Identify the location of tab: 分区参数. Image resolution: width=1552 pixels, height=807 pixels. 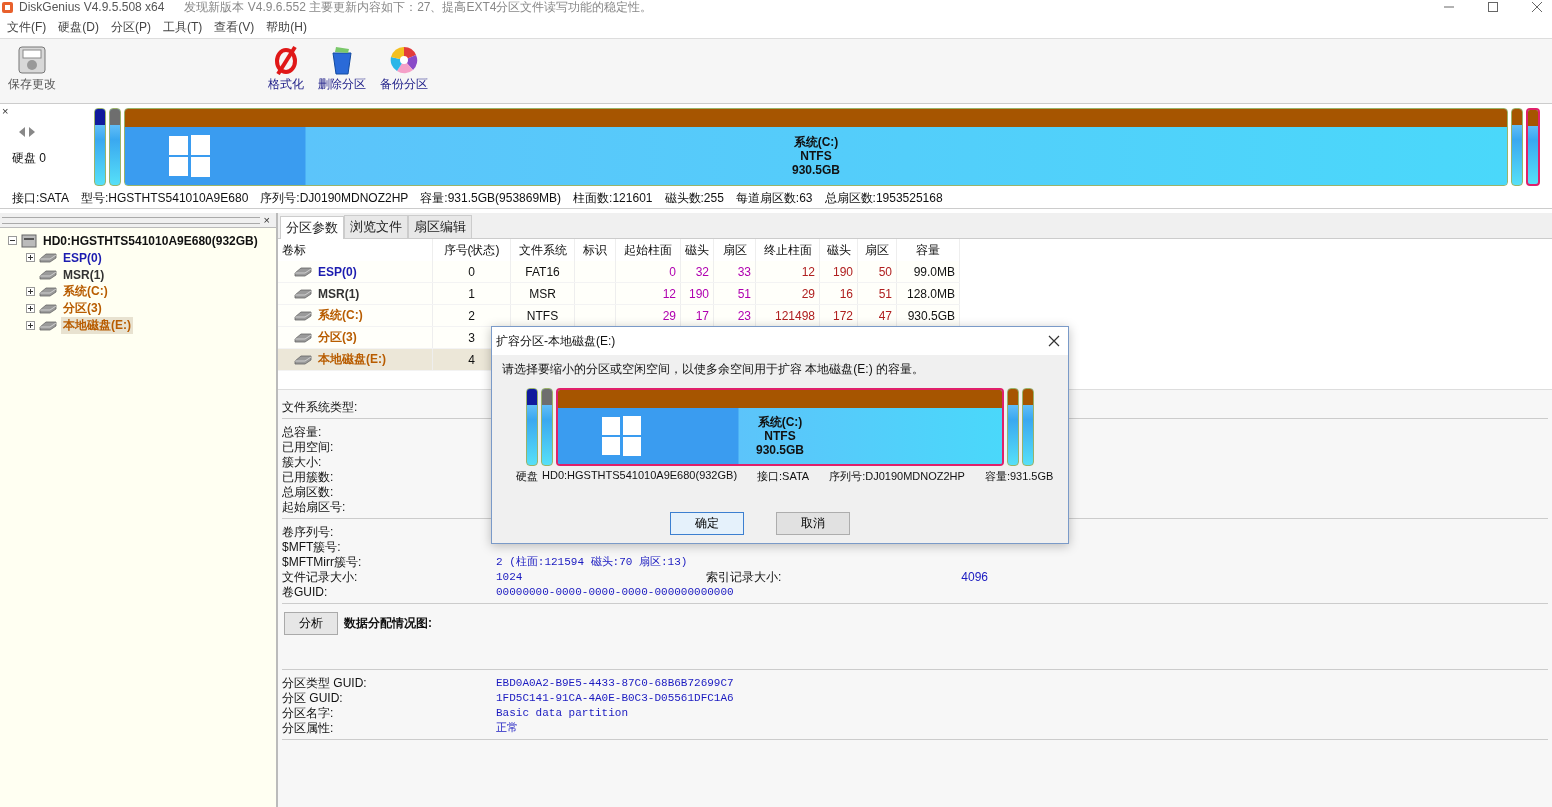
(312, 227).